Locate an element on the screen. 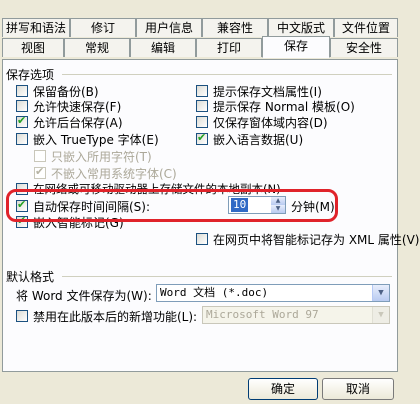  tab-general: 常规 is located at coordinates (97, 47).